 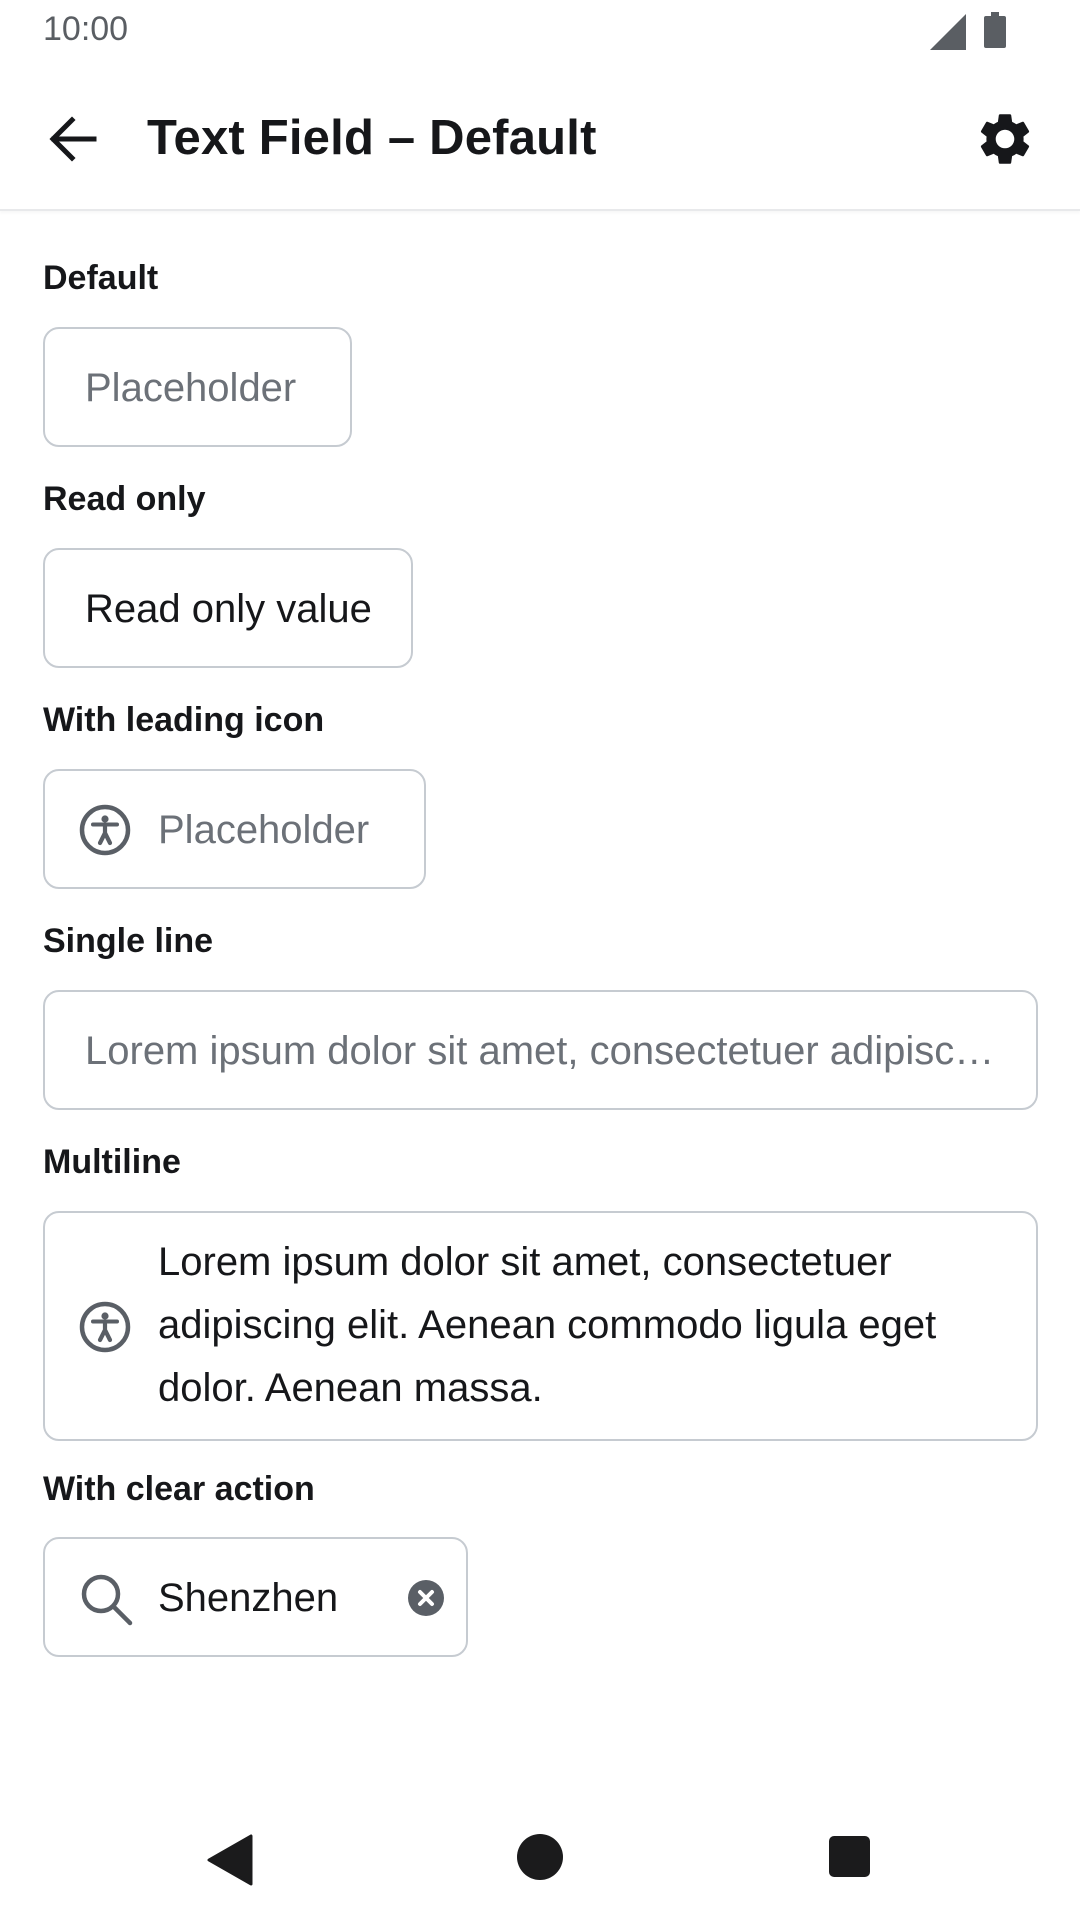 I want to click on section-label-read-only: Read only, so click(x=124, y=499).